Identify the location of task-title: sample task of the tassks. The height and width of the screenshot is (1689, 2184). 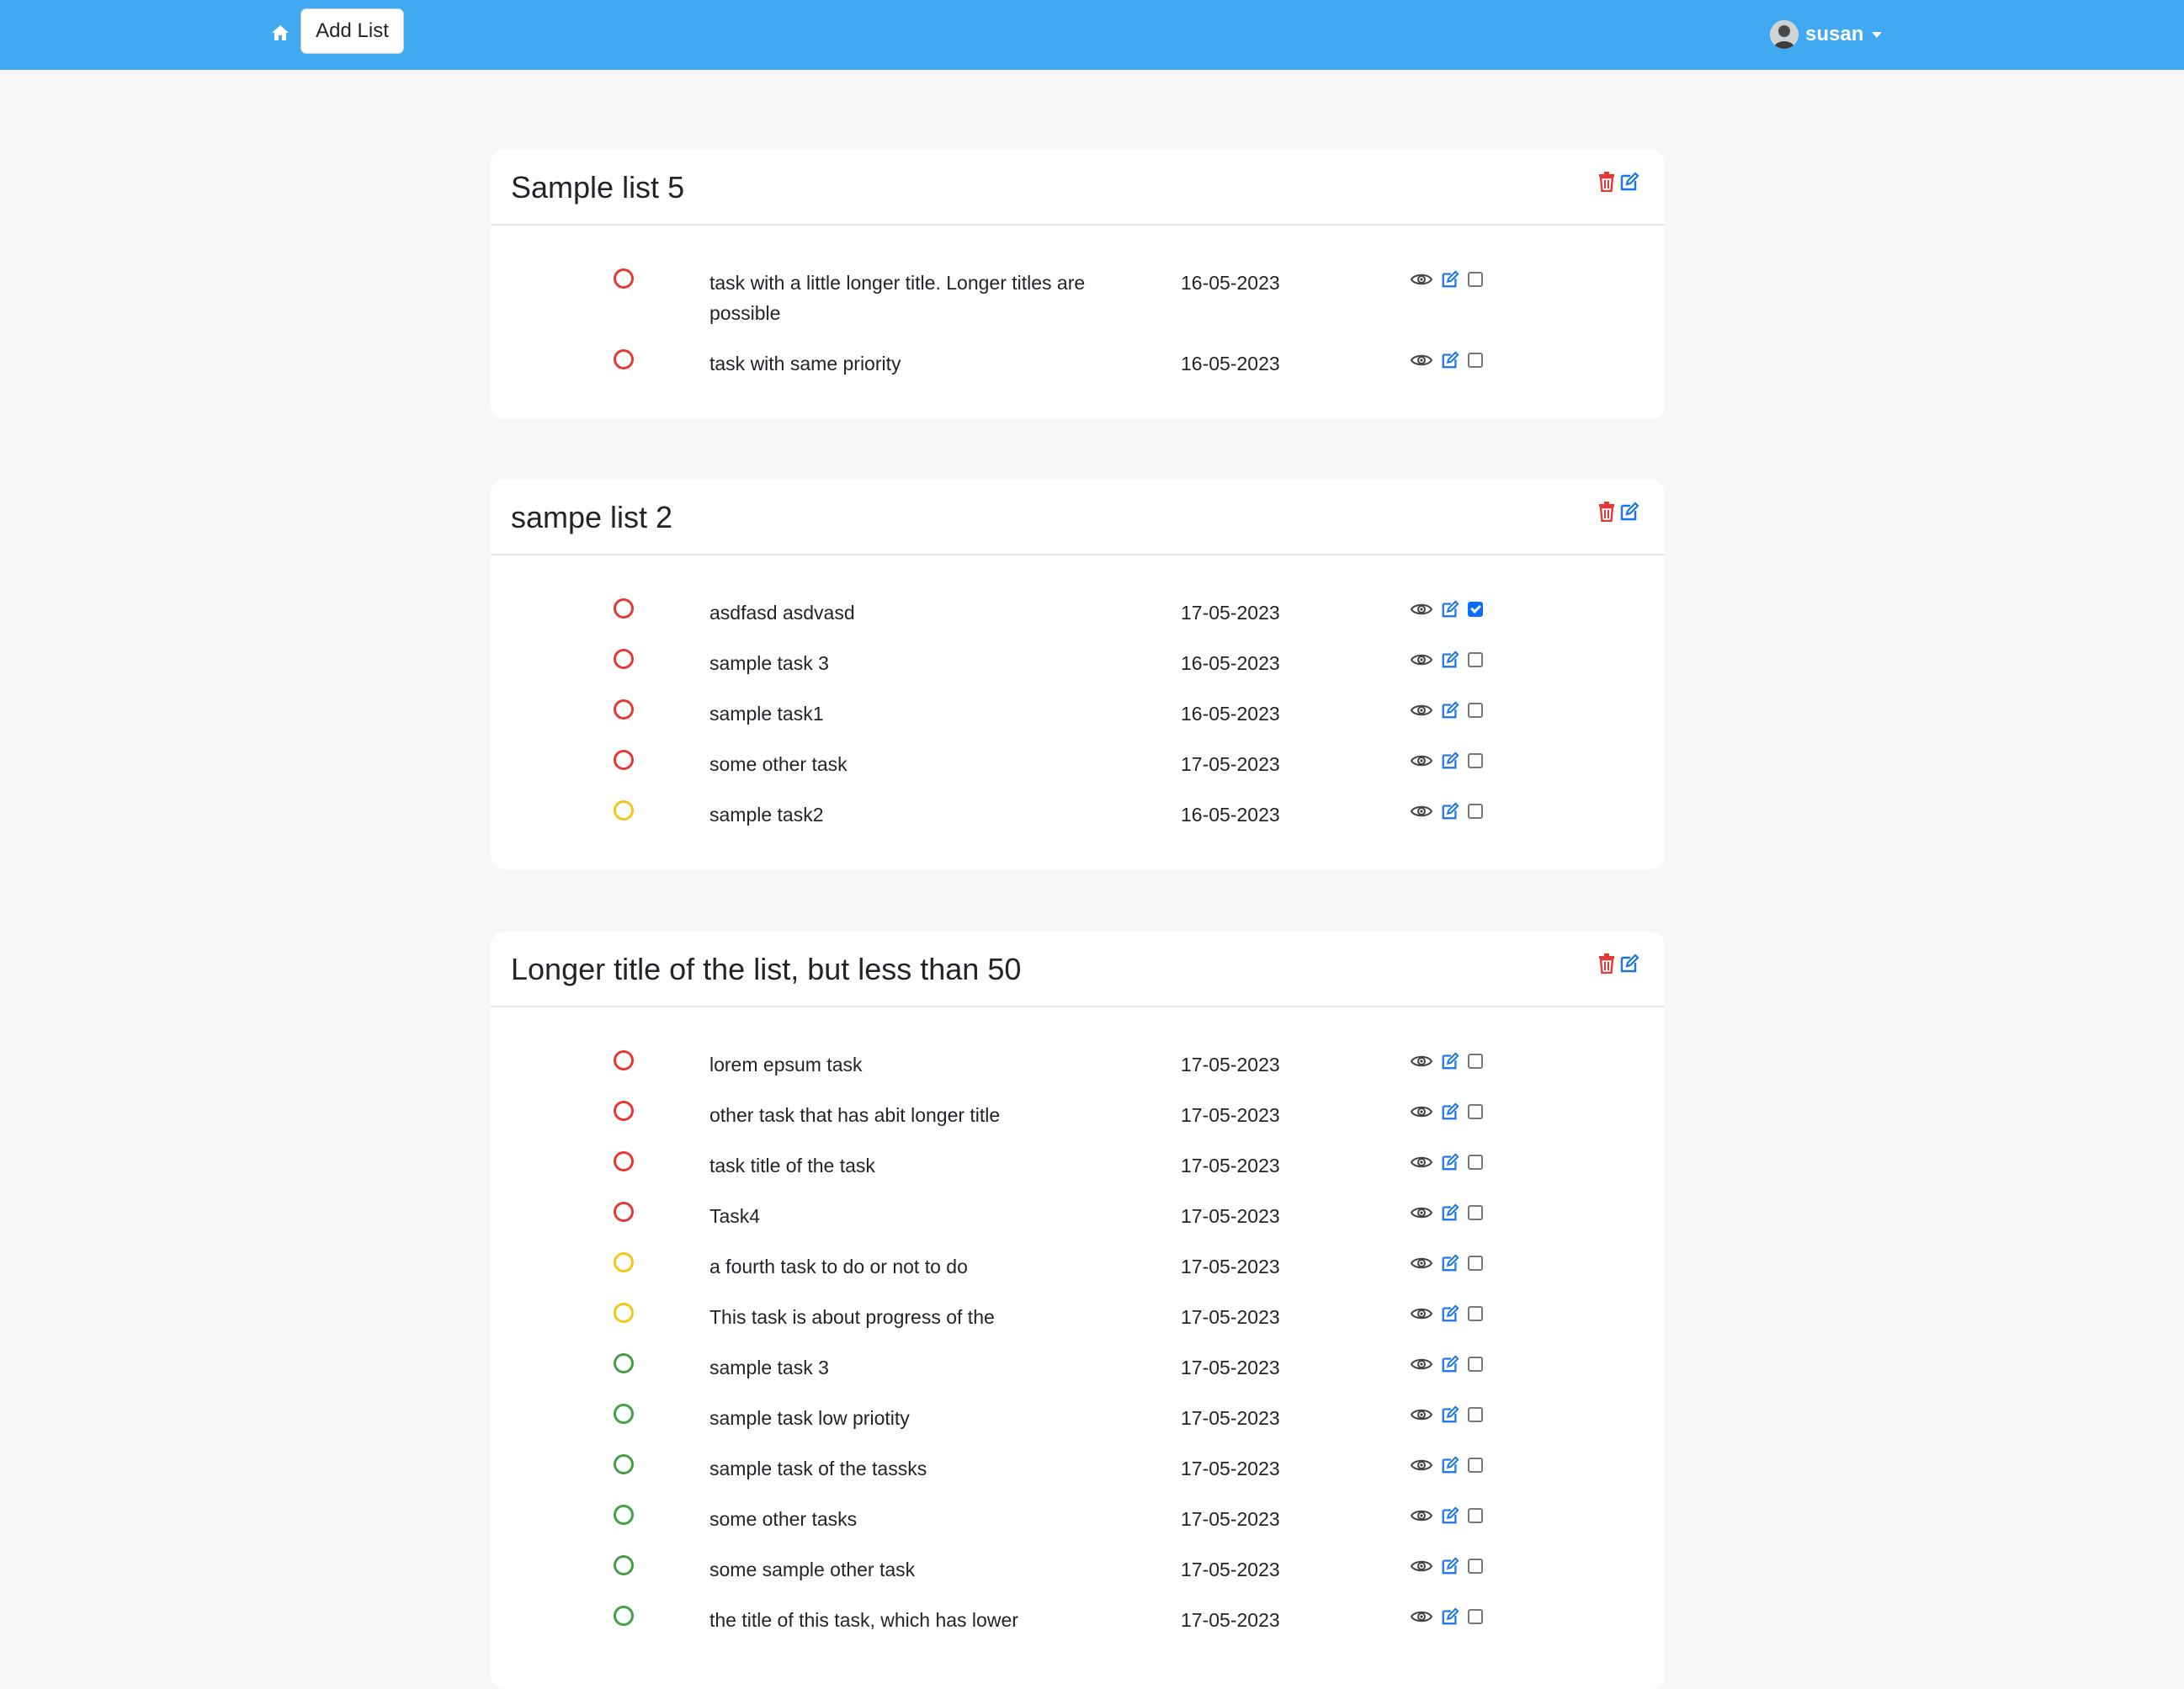
(818, 1469).